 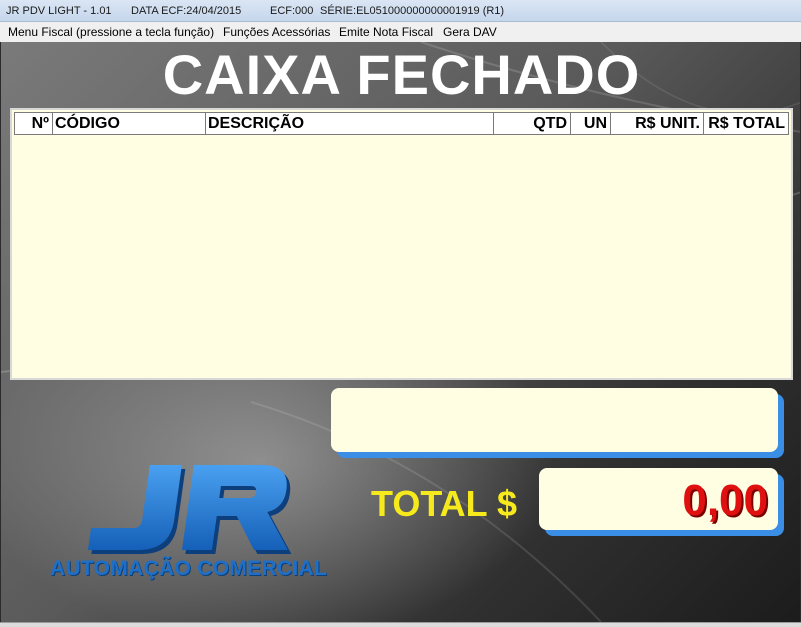 What do you see at coordinates (129, 123) in the screenshot?
I see `column-code: CÓDIGO` at bounding box center [129, 123].